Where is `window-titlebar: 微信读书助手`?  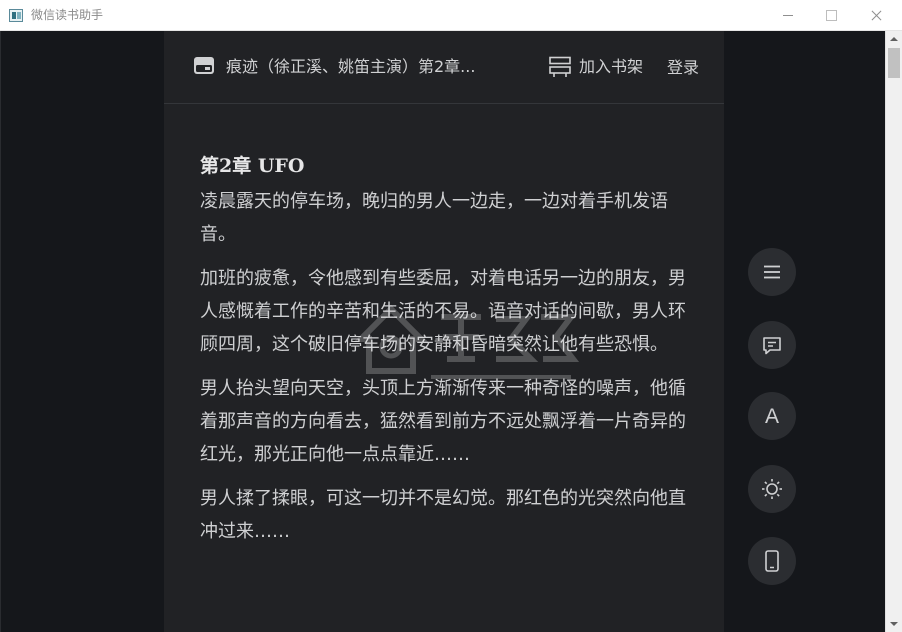 window-titlebar: 微信读书助手 is located at coordinates (451, 15).